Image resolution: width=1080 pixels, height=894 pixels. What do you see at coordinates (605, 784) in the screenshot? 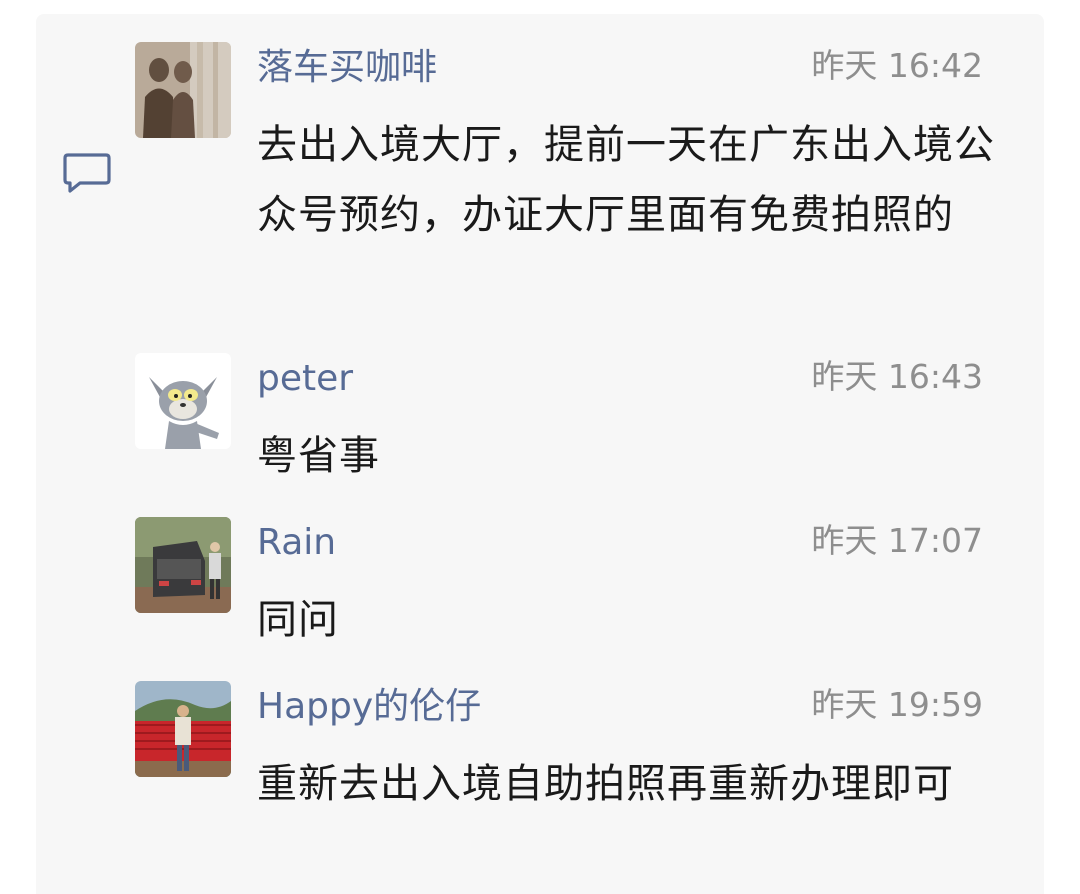
I see `comment-text: 重新去出入境自助拍照再重新办理即可` at bounding box center [605, 784].